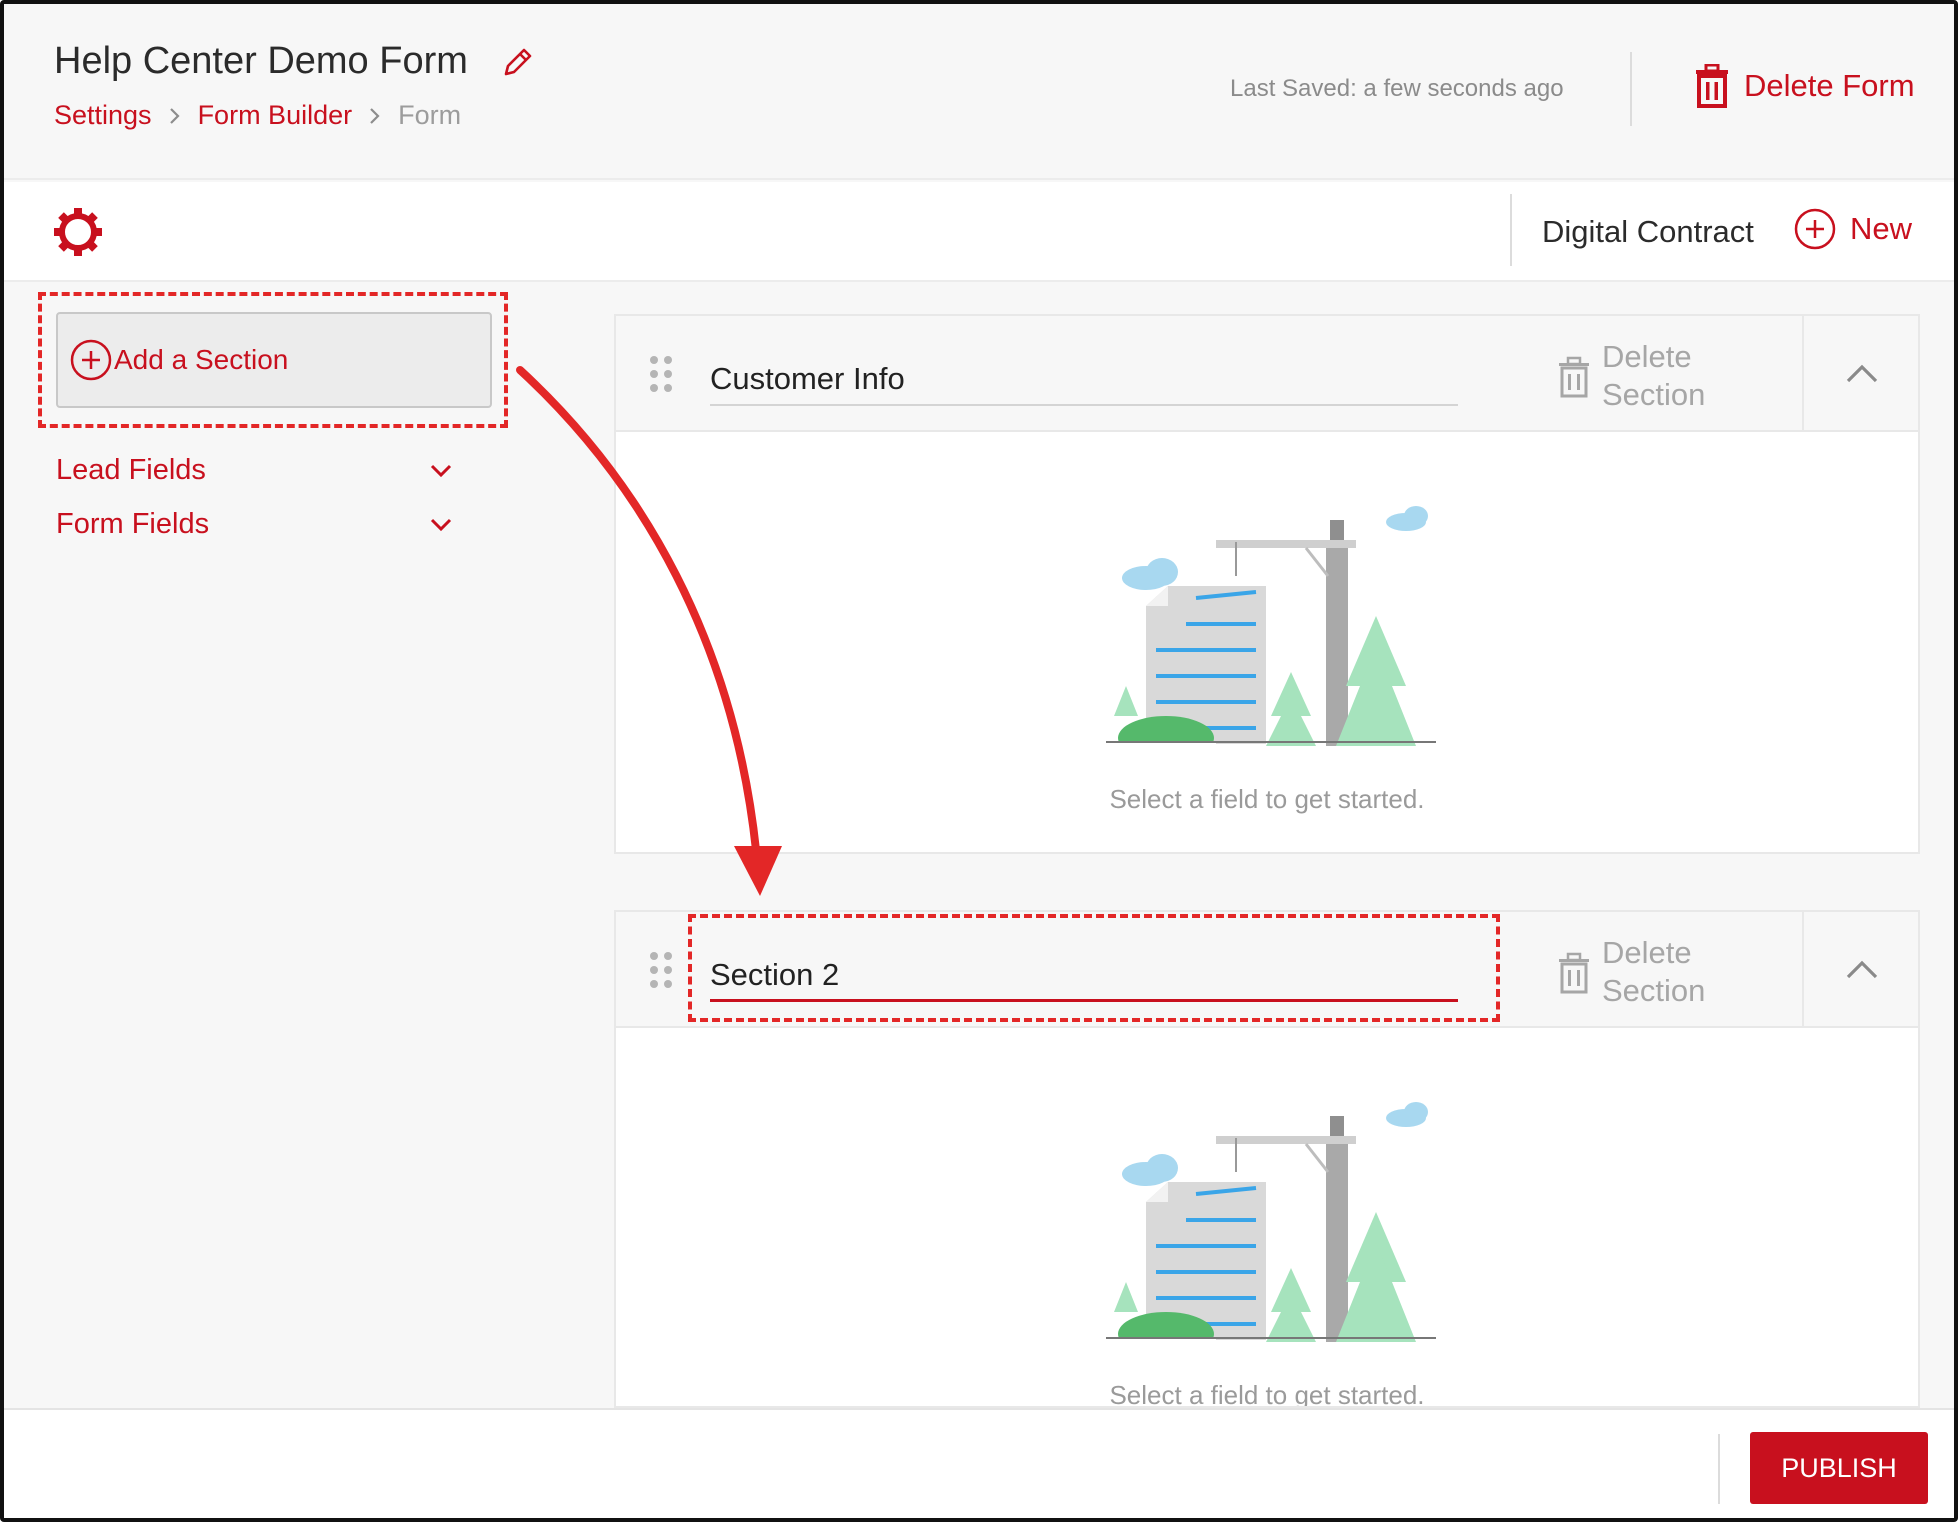  What do you see at coordinates (275, 115) in the screenshot?
I see `breadcrumb-form-builder: Form Builder` at bounding box center [275, 115].